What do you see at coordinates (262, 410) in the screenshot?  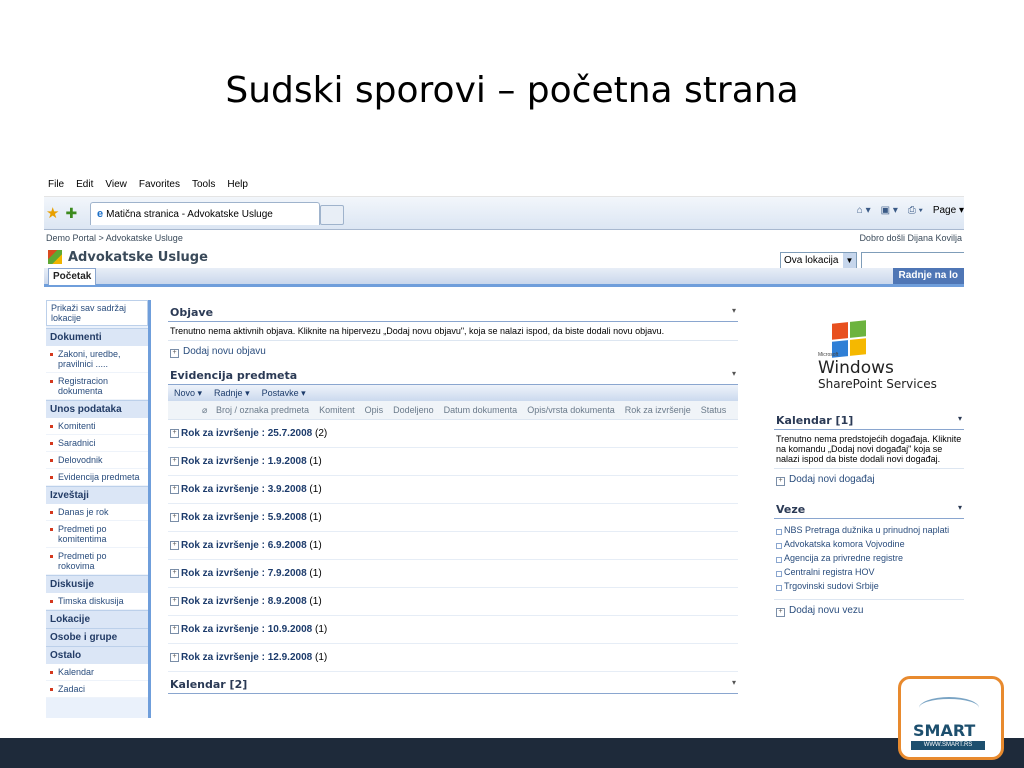 I see `column-header: Broj / oznaka predmeta` at bounding box center [262, 410].